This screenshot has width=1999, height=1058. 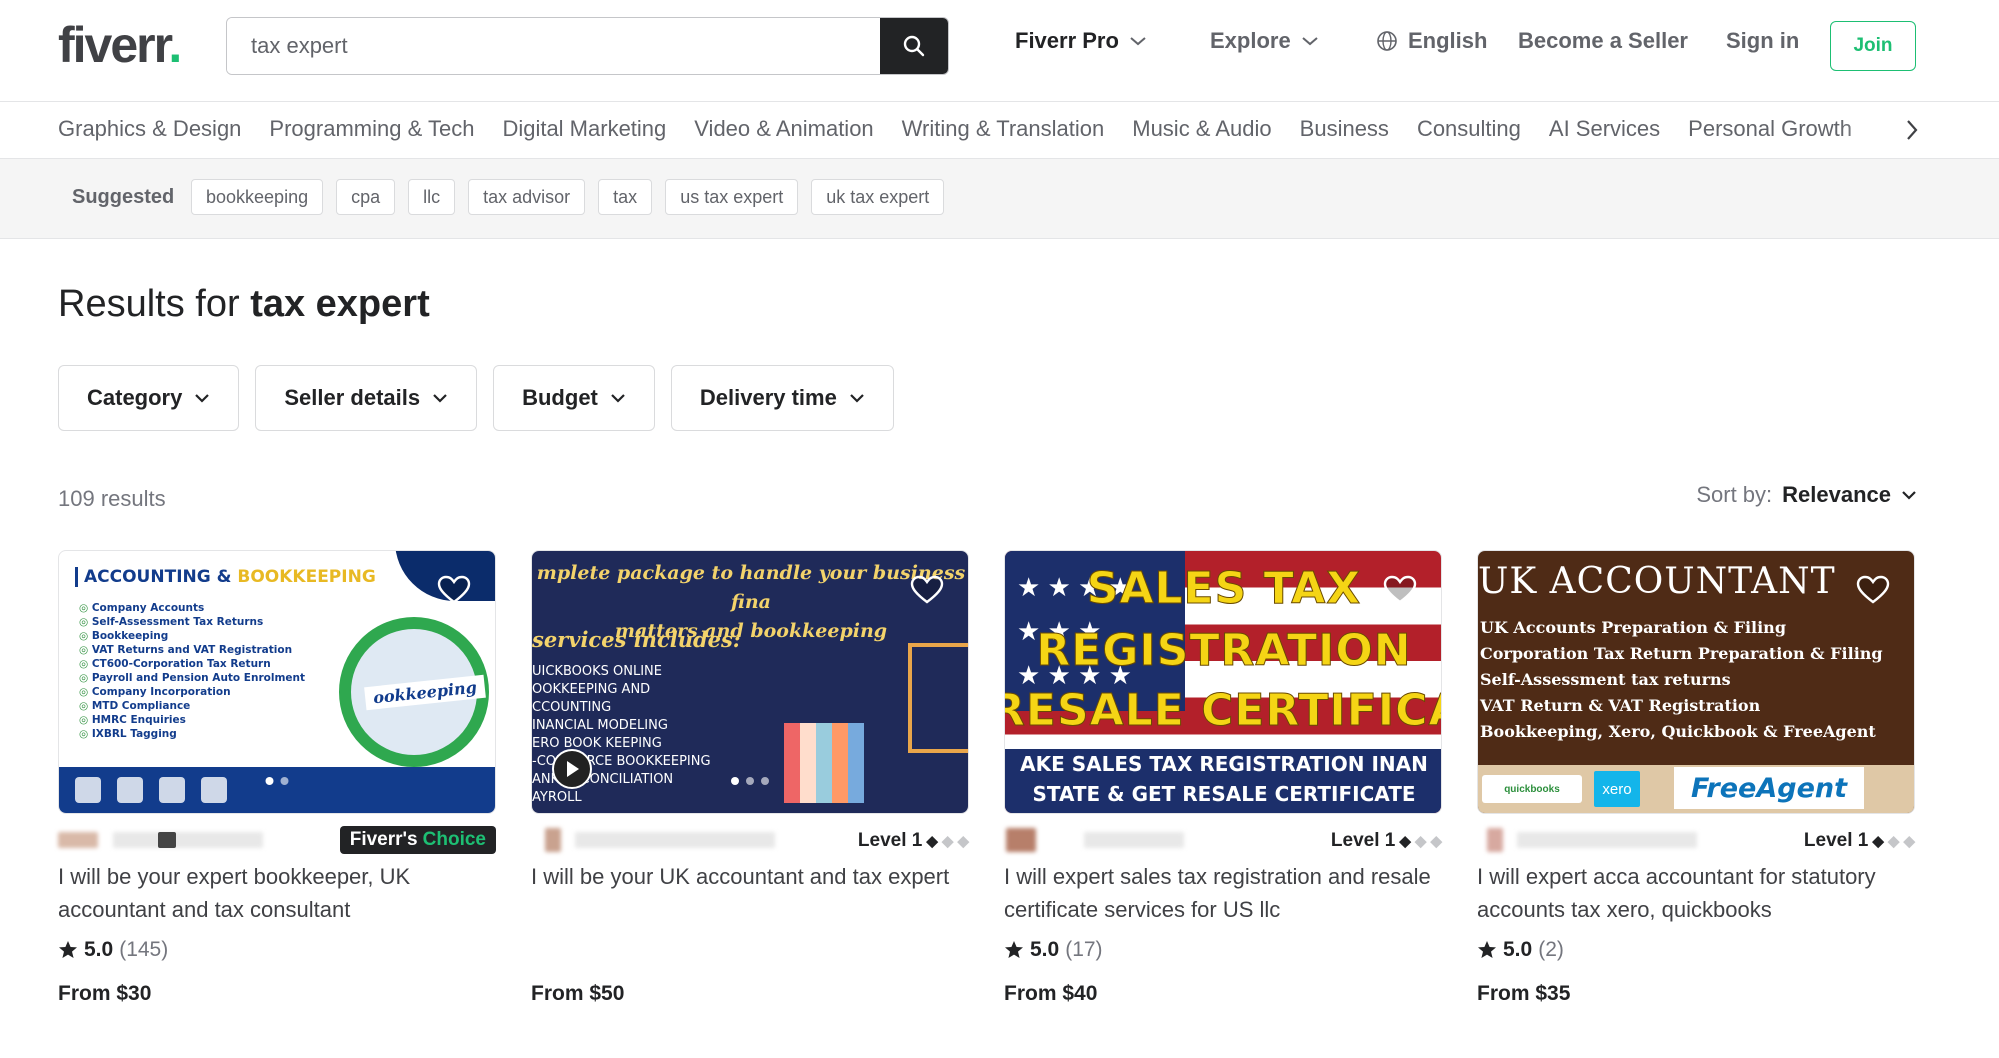 What do you see at coordinates (584, 129) in the screenshot?
I see `category-item: Digital Marketing` at bounding box center [584, 129].